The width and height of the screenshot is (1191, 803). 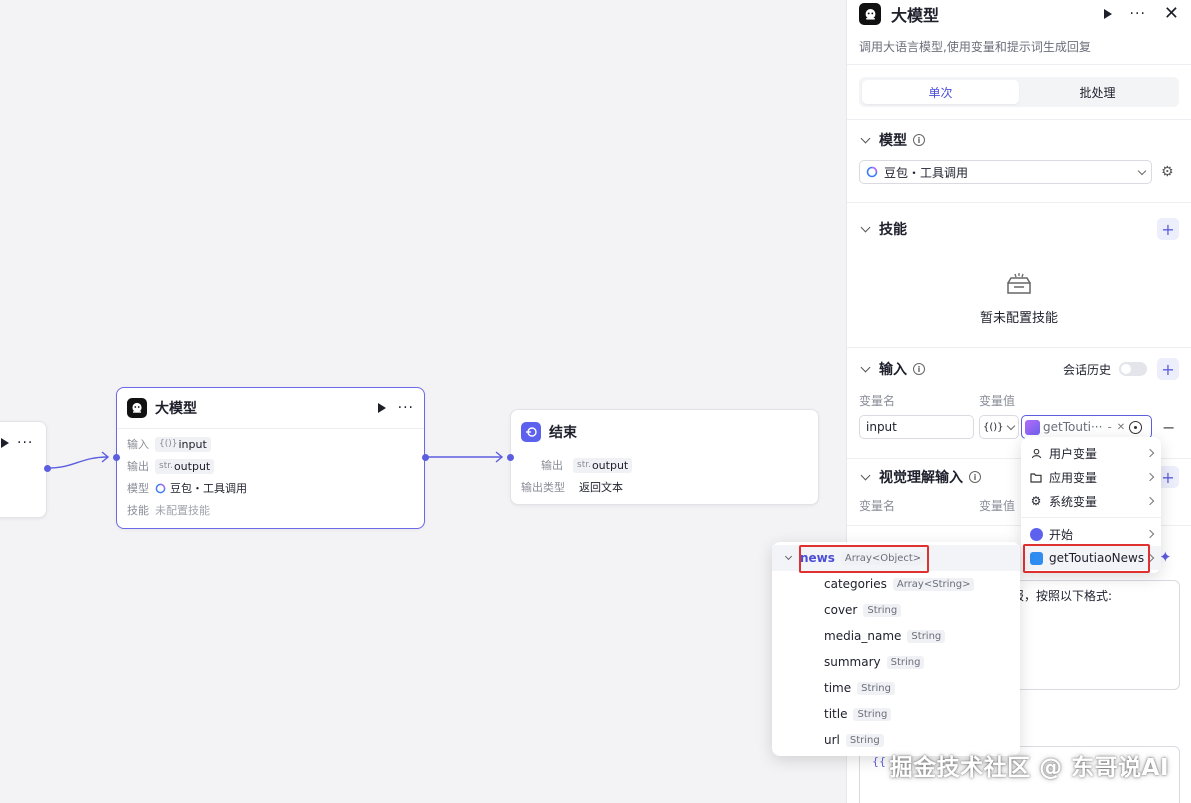 I want to click on run-mode-tabs: 单次 批处理, so click(x=1019, y=92).